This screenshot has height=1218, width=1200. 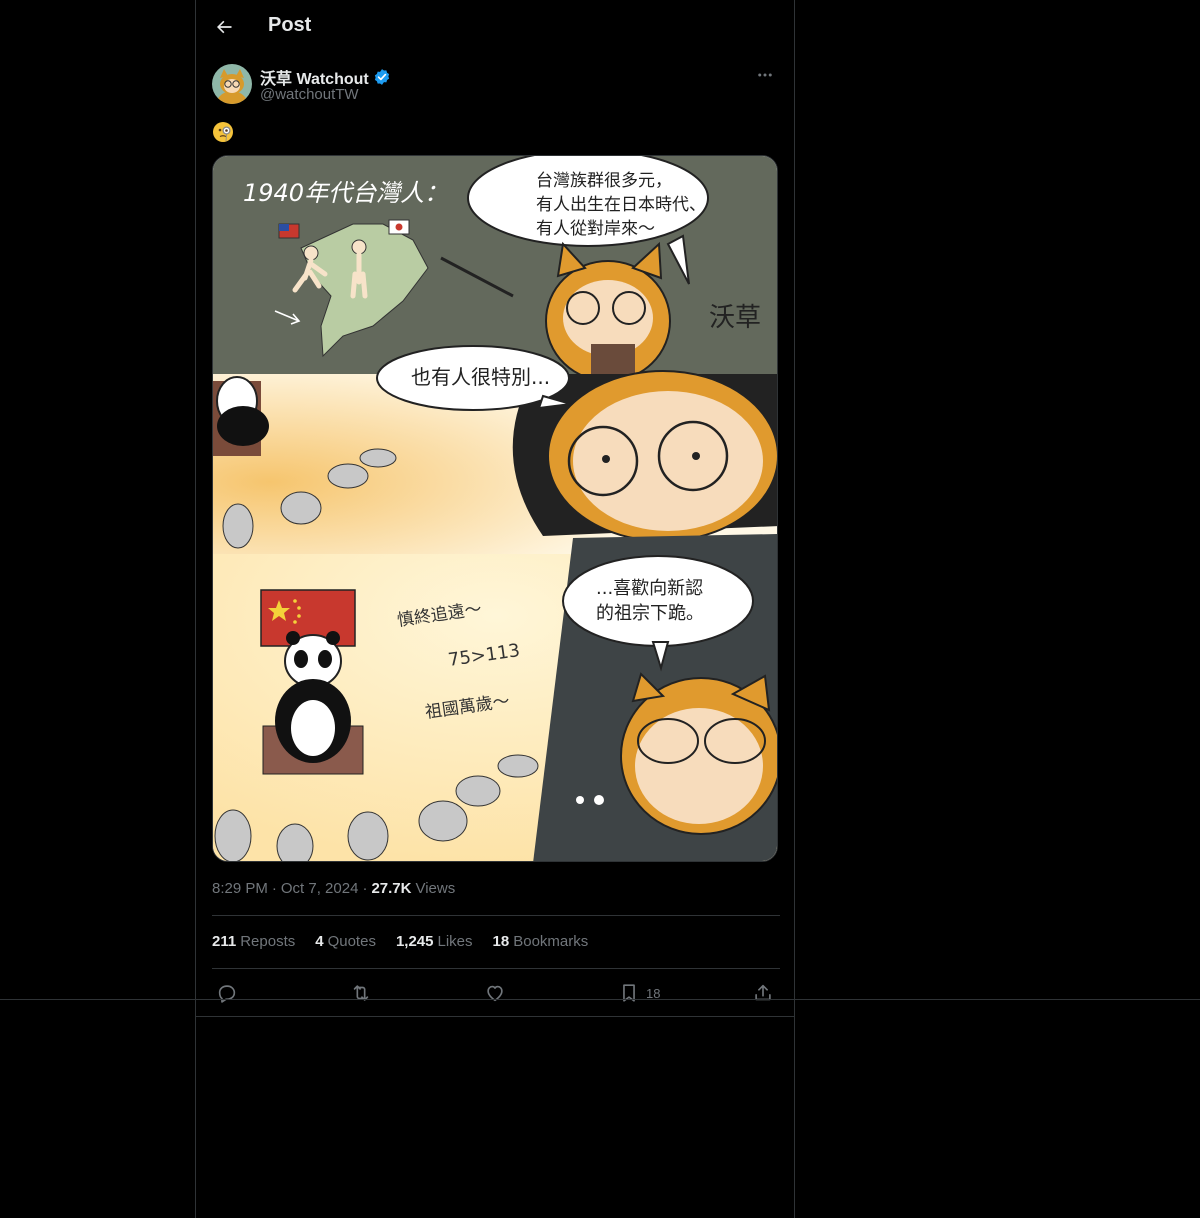 I want to click on panel1-bubble-line3: 有人從對岸來～, so click(x=595, y=229).